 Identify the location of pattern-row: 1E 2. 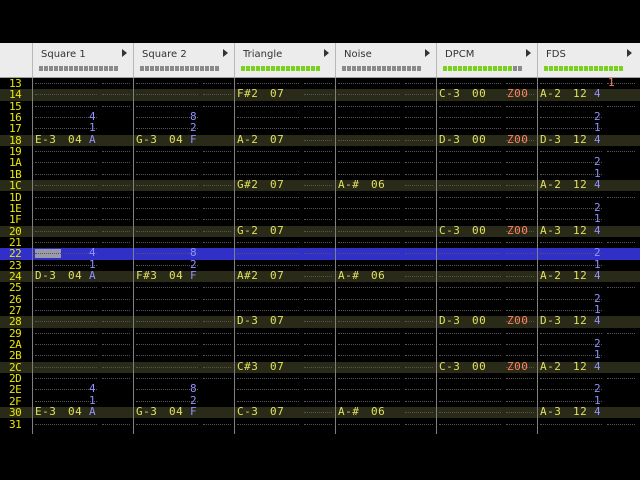
(320, 207).